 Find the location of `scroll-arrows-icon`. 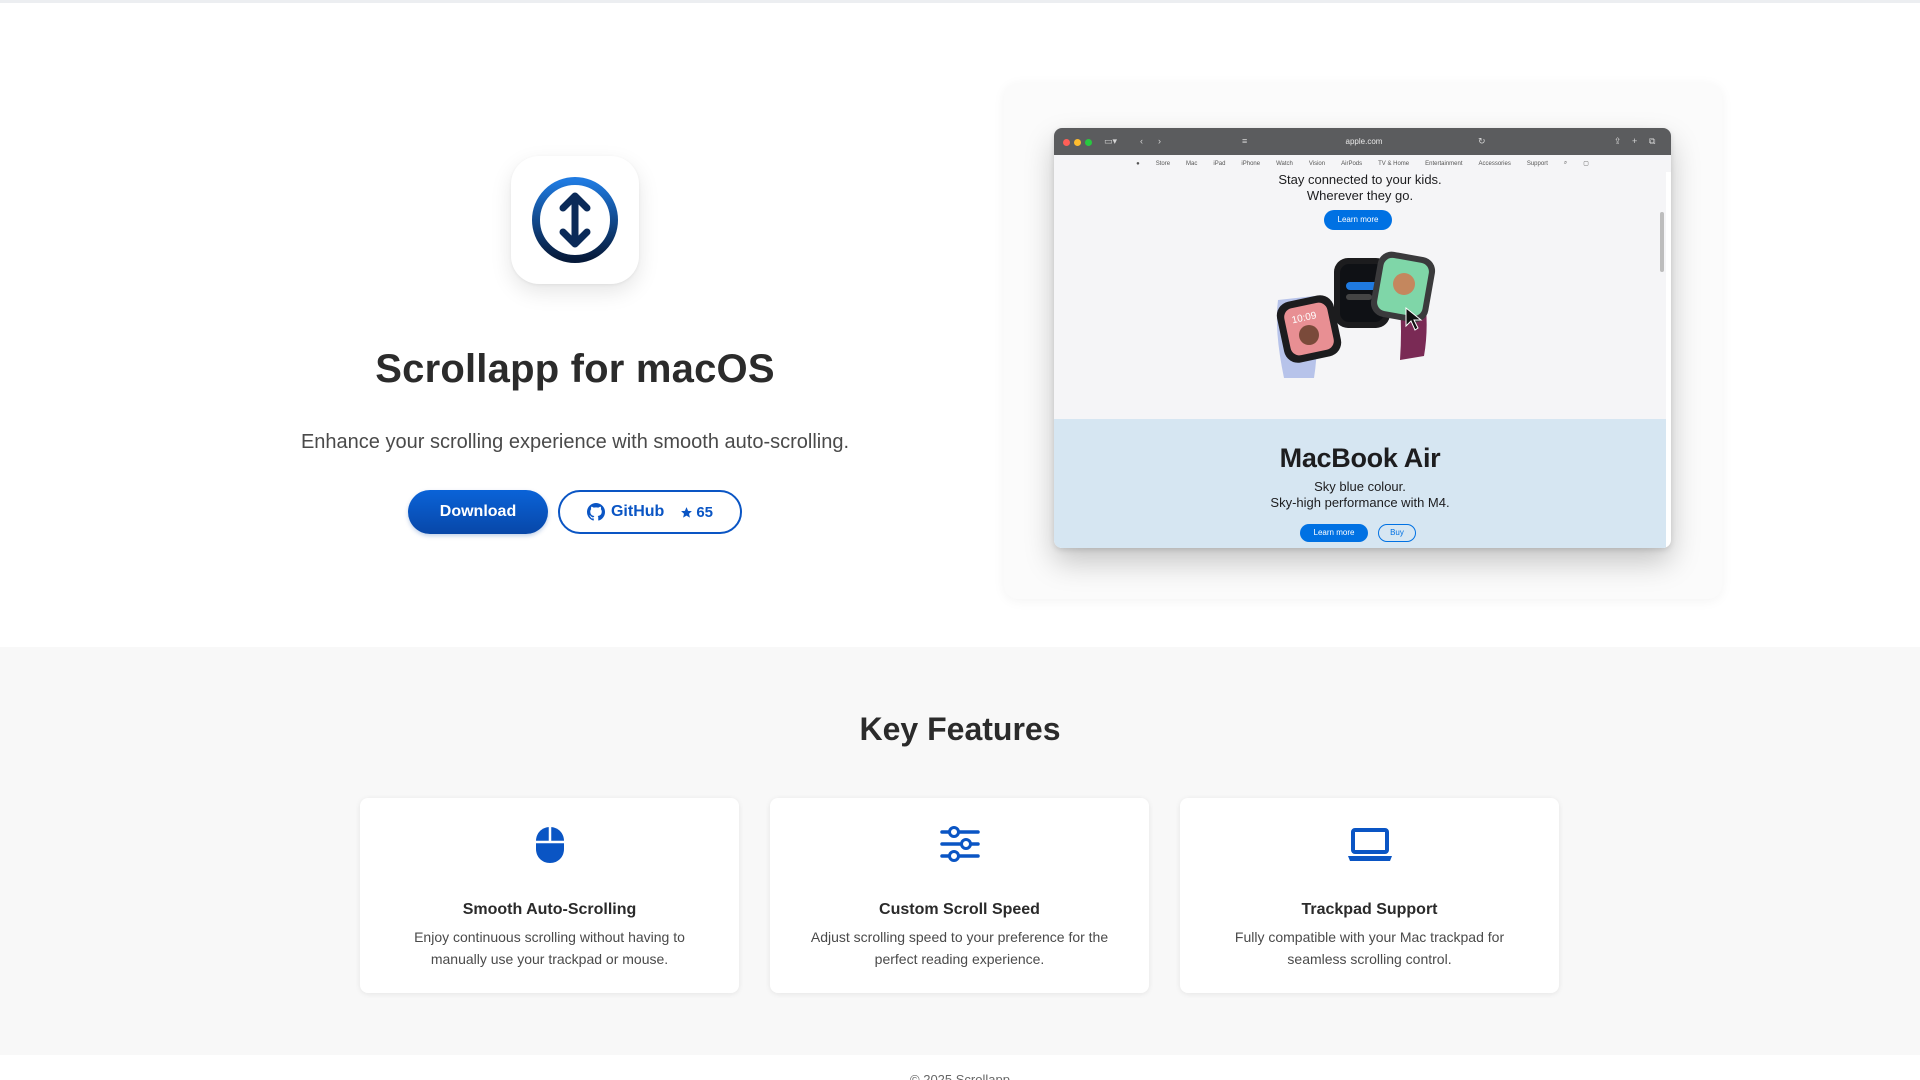

scroll-arrows-icon is located at coordinates (575, 220).